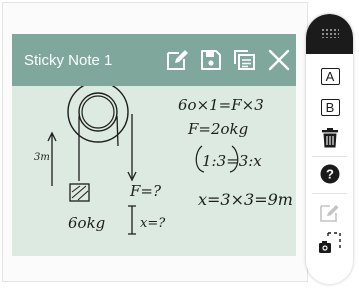  What do you see at coordinates (245, 199) in the screenshot?
I see `equation-4: x=3×3=9m` at bounding box center [245, 199].